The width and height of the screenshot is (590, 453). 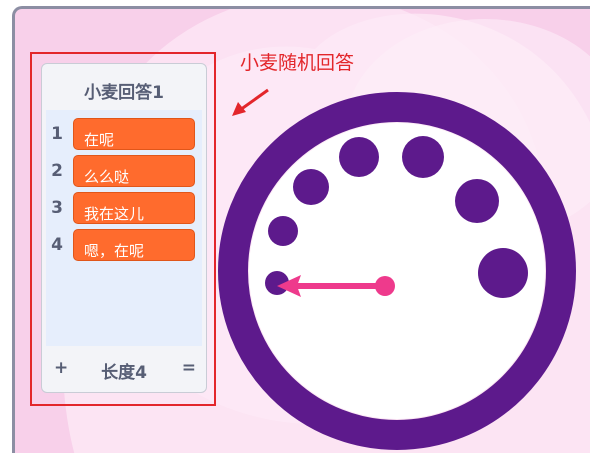 I want to click on red-arrow-icon, so click(x=250, y=102).